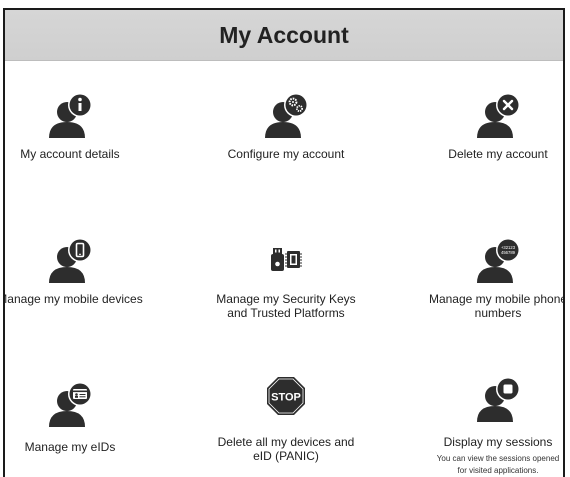 The width and height of the screenshot is (570, 477). What do you see at coordinates (70, 447) in the screenshot?
I see `tile-label: Manage my eIDs` at bounding box center [70, 447].